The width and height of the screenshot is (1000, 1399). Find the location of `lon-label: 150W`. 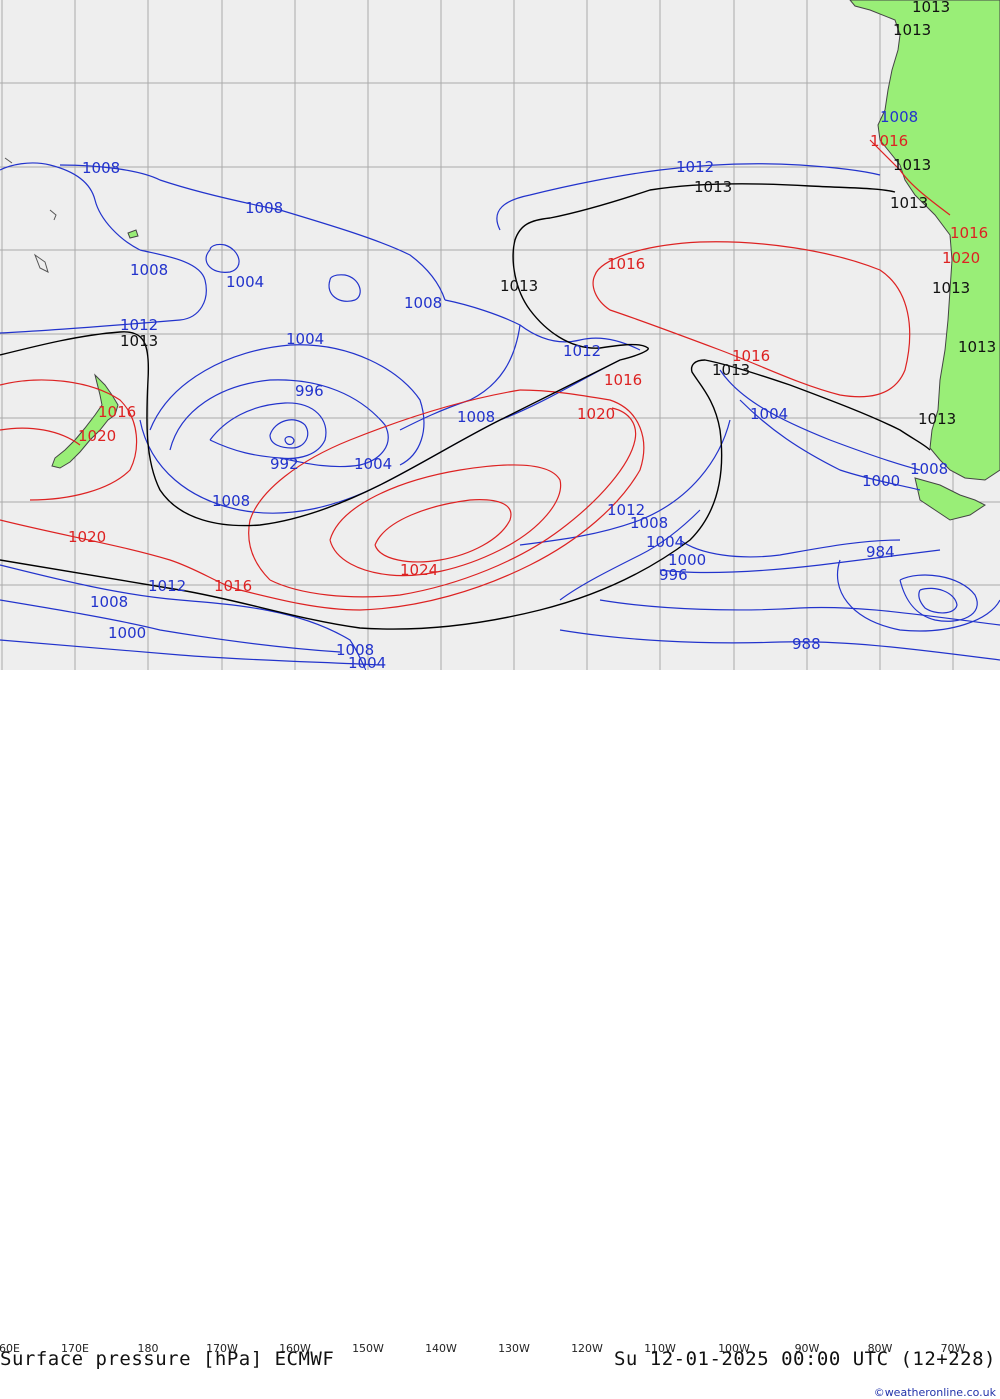

lon-label: 150W is located at coordinates (368, 1348).